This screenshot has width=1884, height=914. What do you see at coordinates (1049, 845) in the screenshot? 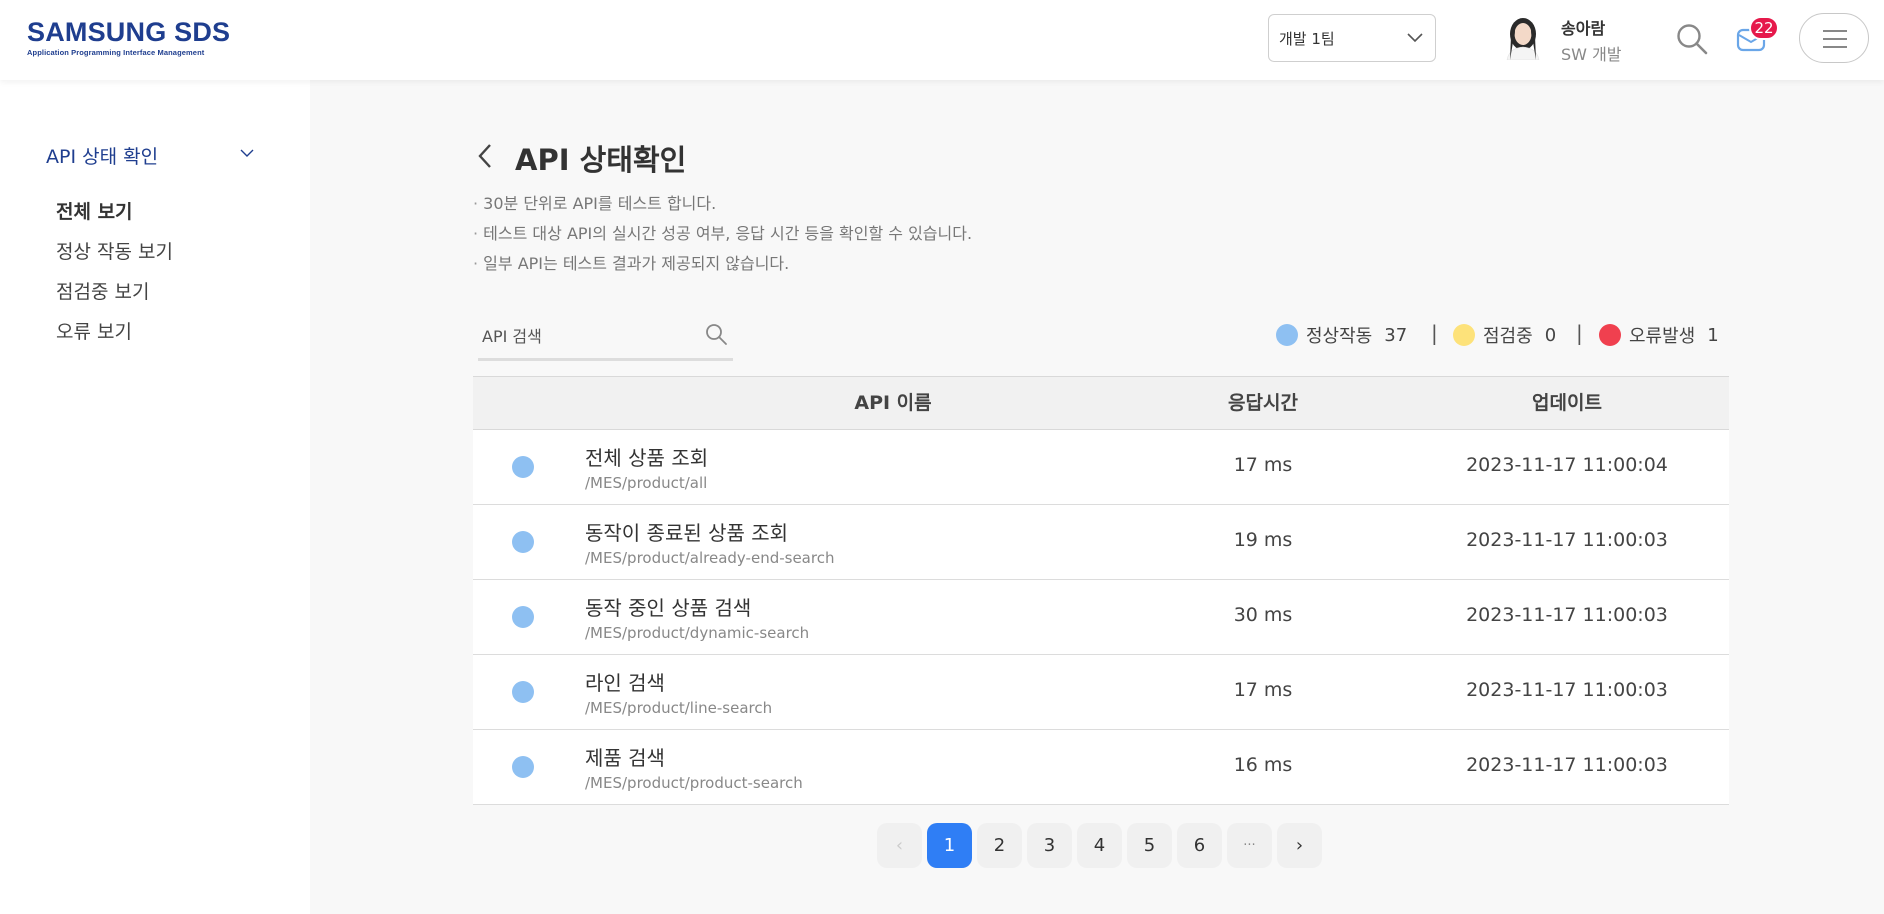
I see `page-button-3: 3` at bounding box center [1049, 845].